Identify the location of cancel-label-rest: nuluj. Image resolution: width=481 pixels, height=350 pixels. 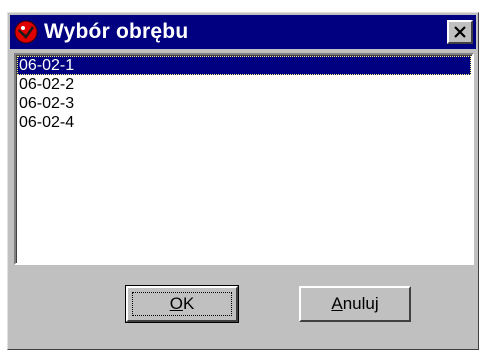
(360, 303).